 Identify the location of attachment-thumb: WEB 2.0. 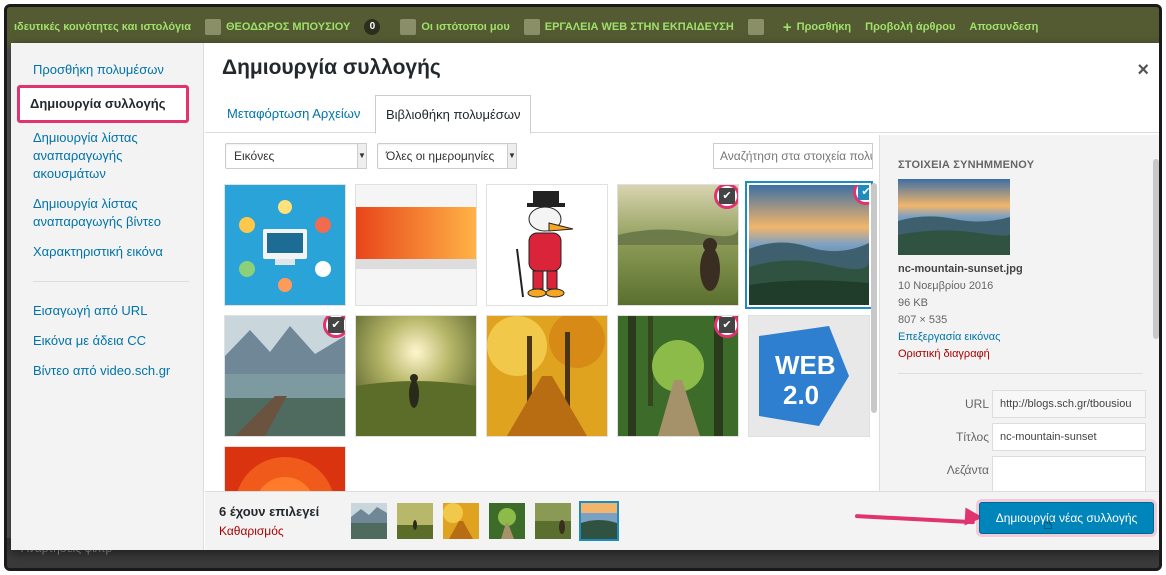
(809, 376).